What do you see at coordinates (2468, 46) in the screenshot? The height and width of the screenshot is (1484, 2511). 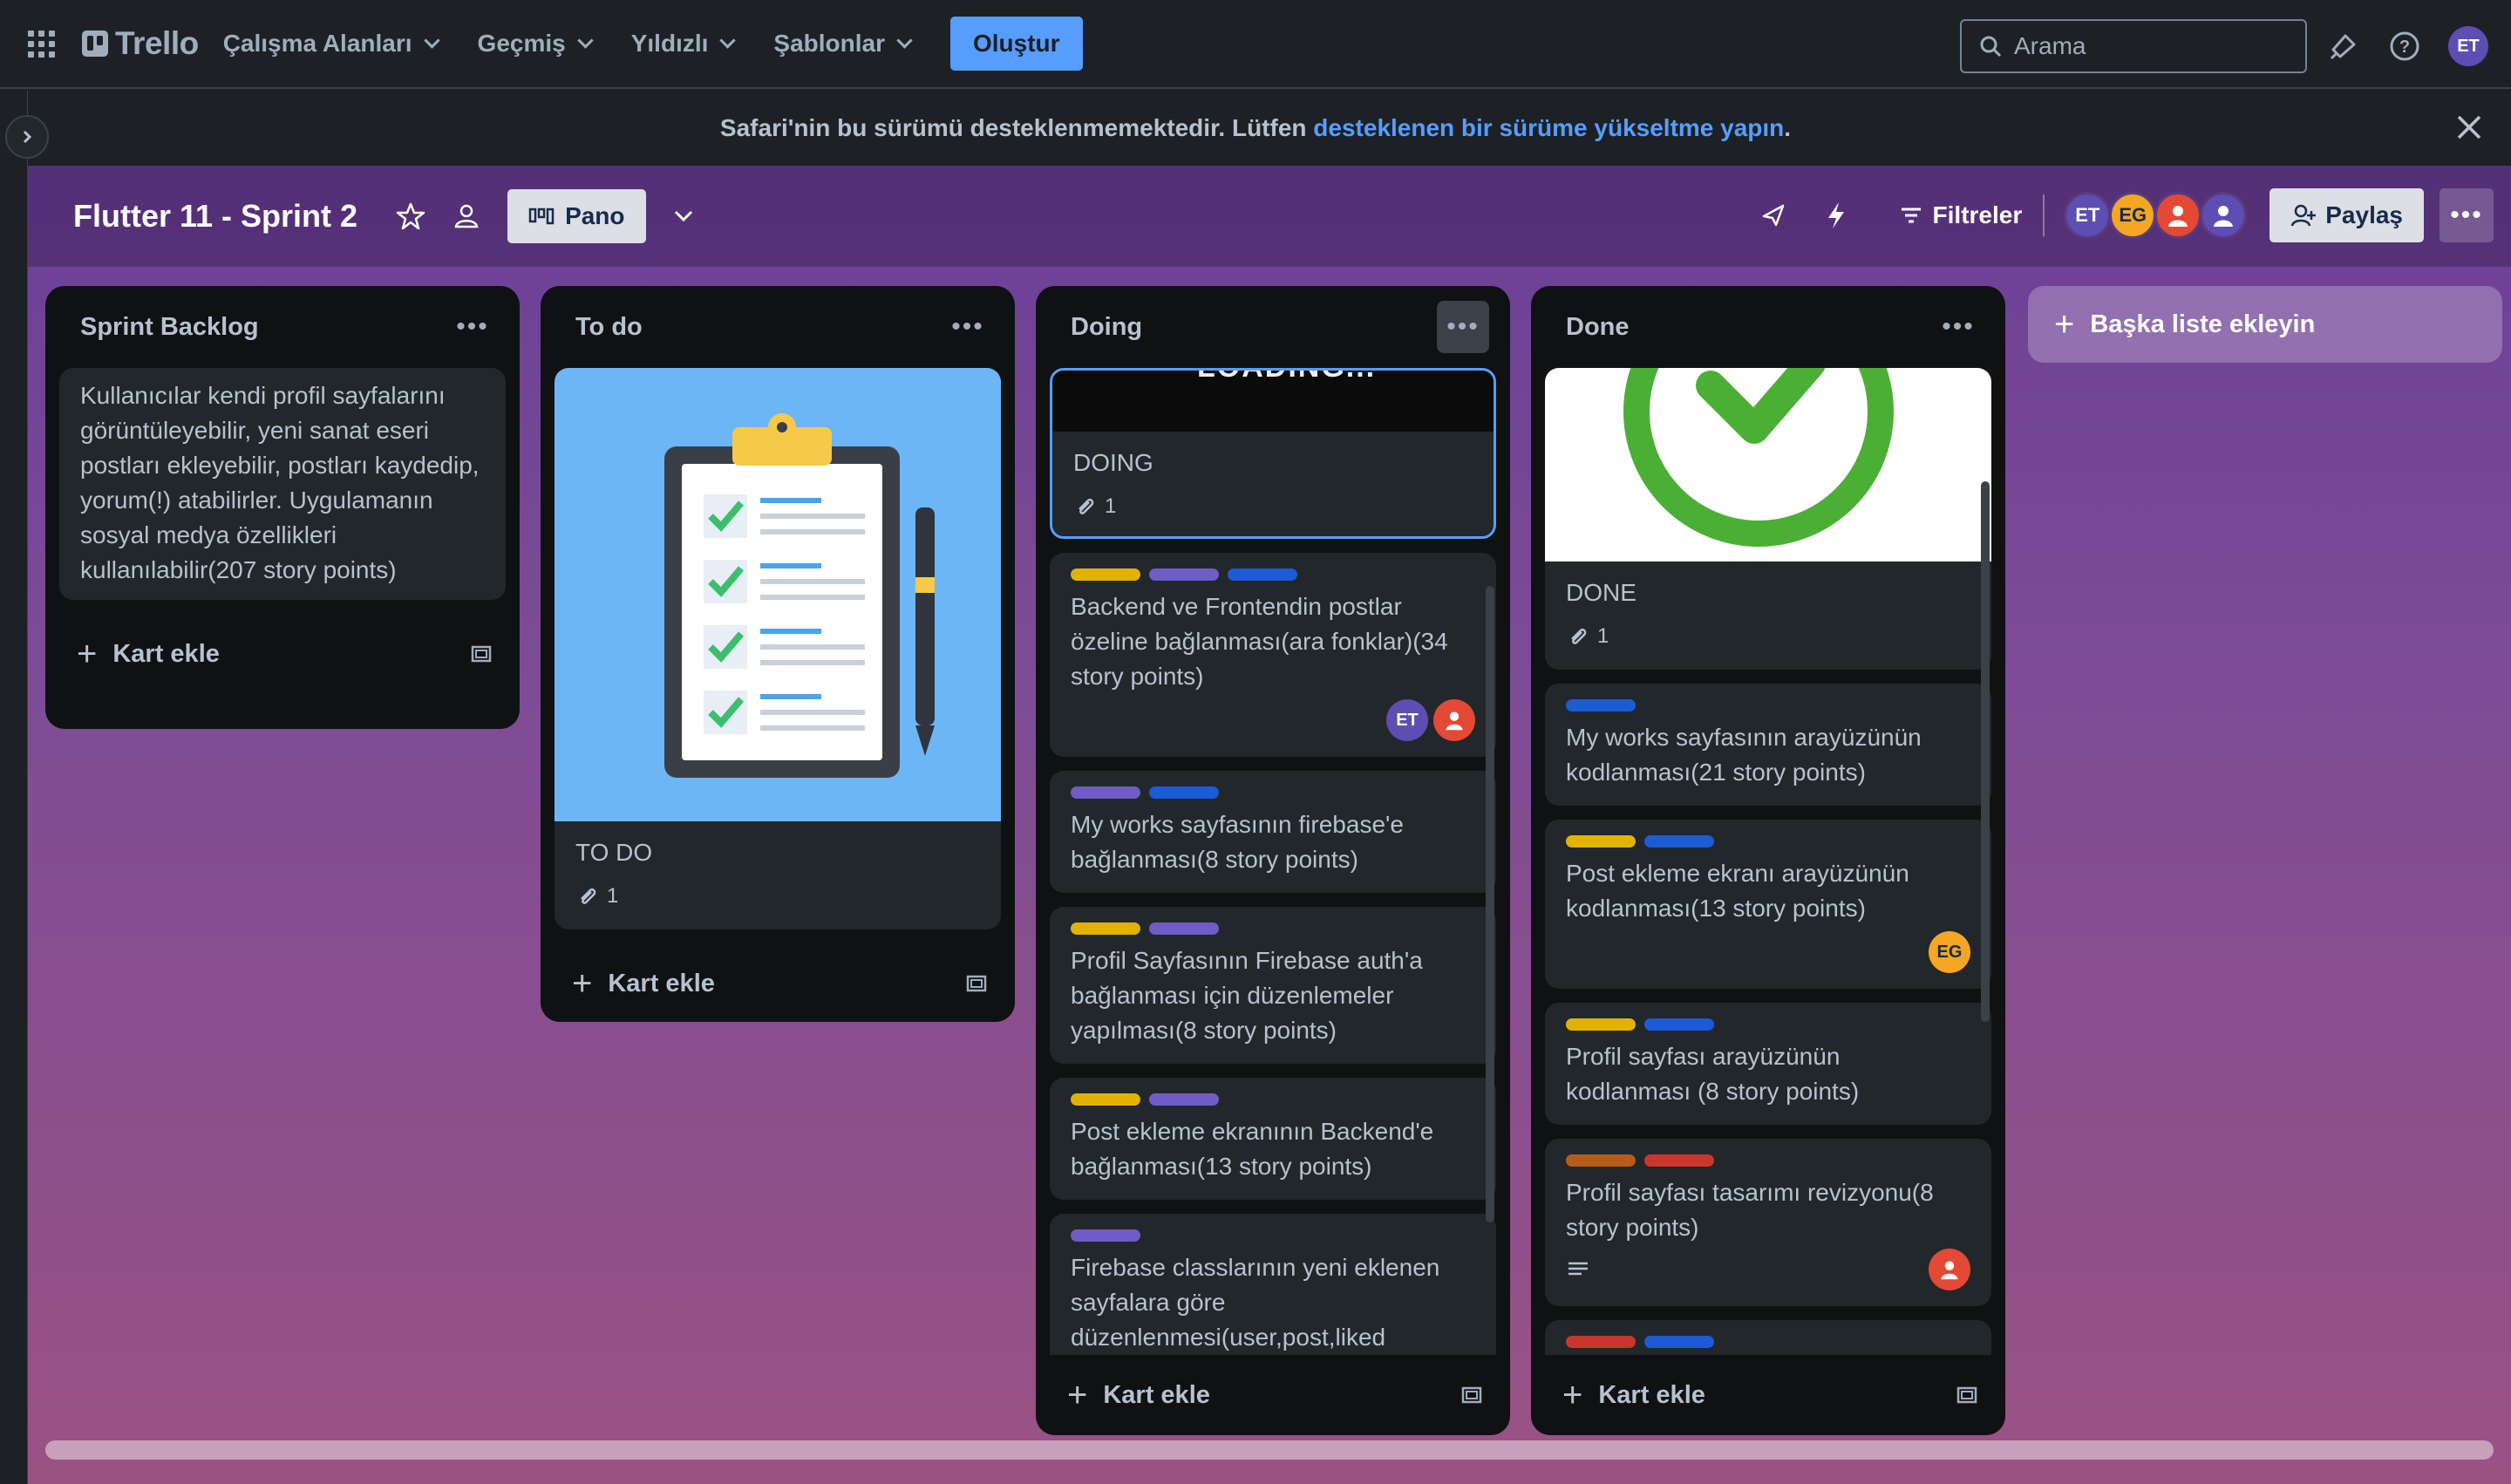 I see `user-avatar: ET` at bounding box center [2468, 46].